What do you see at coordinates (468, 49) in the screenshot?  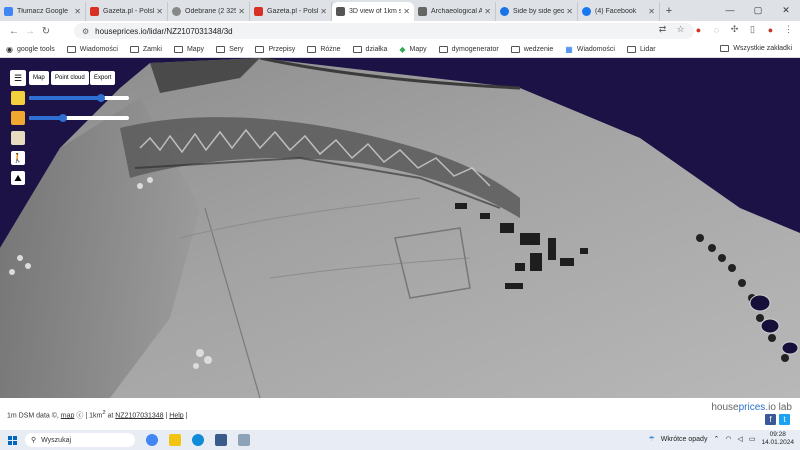 I see `bookmark-folder-dymogenerator: dymogenerator` at bounding box center [468, 49].